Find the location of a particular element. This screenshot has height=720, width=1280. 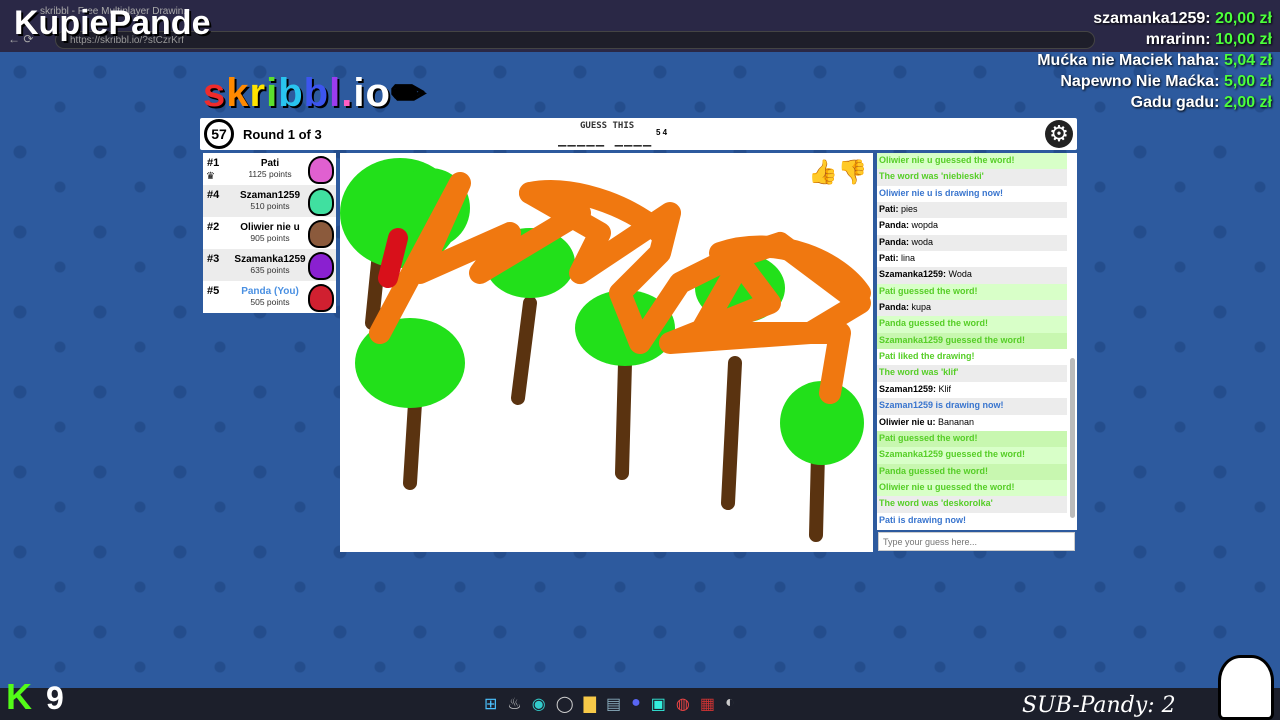

round-indicator: Round 1 of 3 is located at coordinates (282, 134).